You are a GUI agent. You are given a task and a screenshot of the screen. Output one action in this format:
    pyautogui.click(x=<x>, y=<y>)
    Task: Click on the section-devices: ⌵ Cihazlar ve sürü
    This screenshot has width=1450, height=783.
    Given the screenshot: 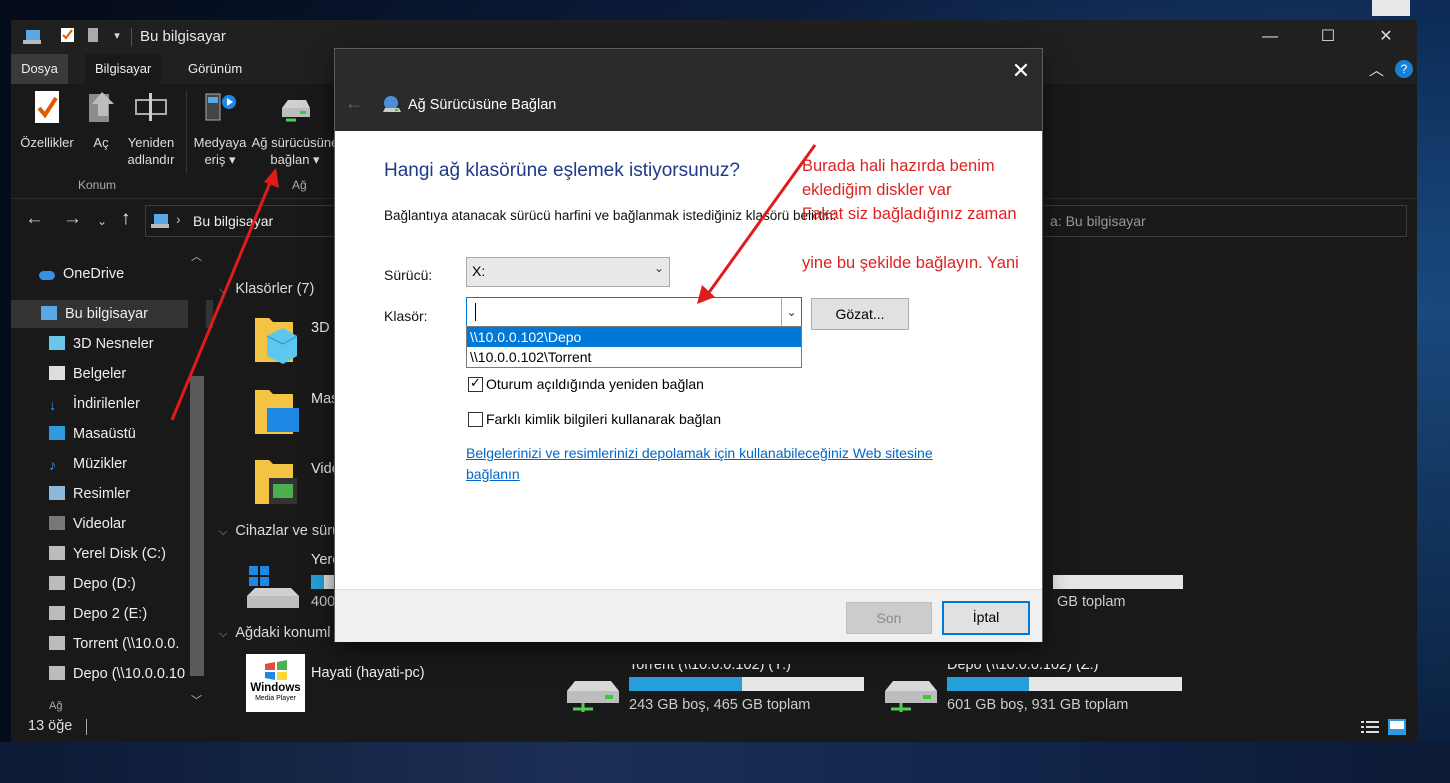 What is the action you would take?
    pyautogui.click(x=279, y=531)
    